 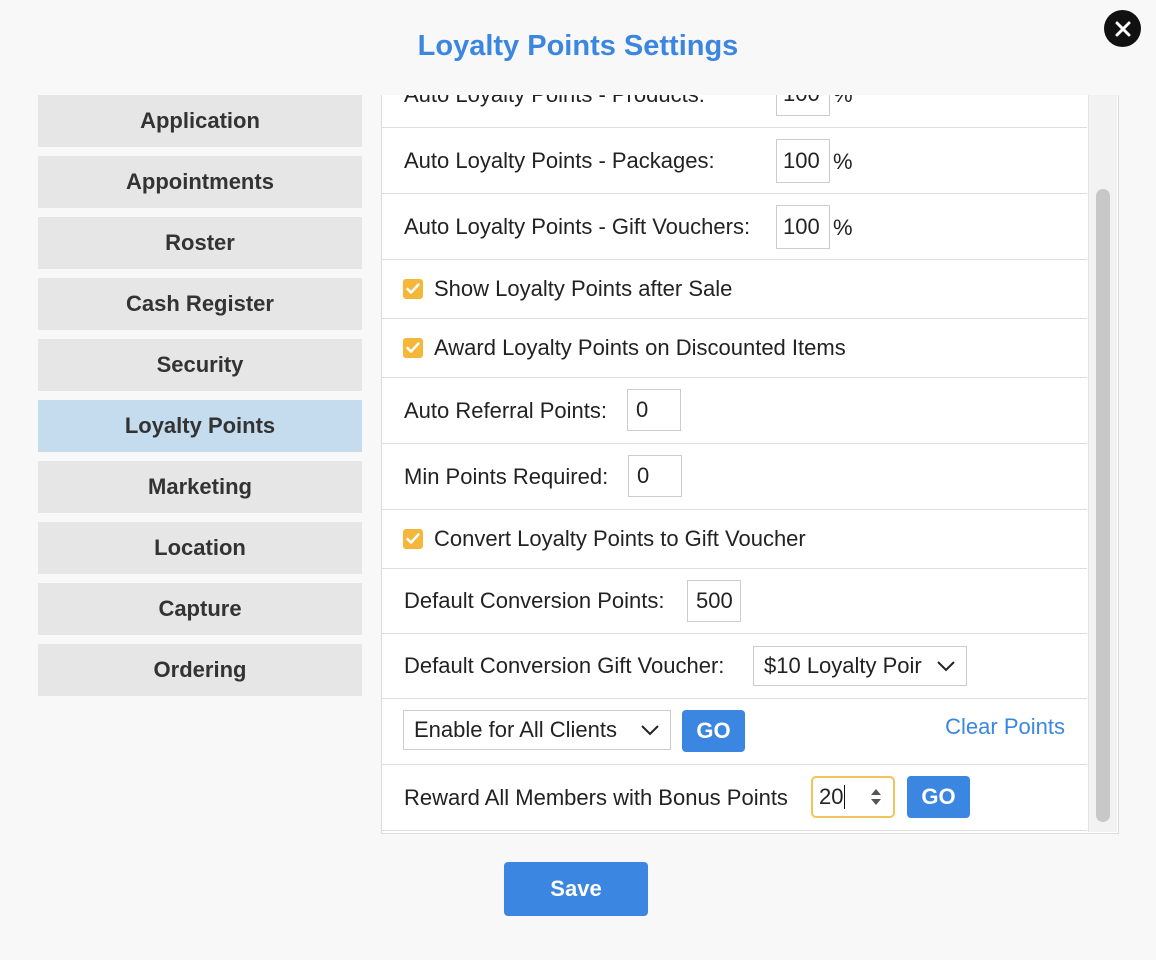 I want to click on sidebar-item-marketing: Marketing, so click(x=200, y=487).